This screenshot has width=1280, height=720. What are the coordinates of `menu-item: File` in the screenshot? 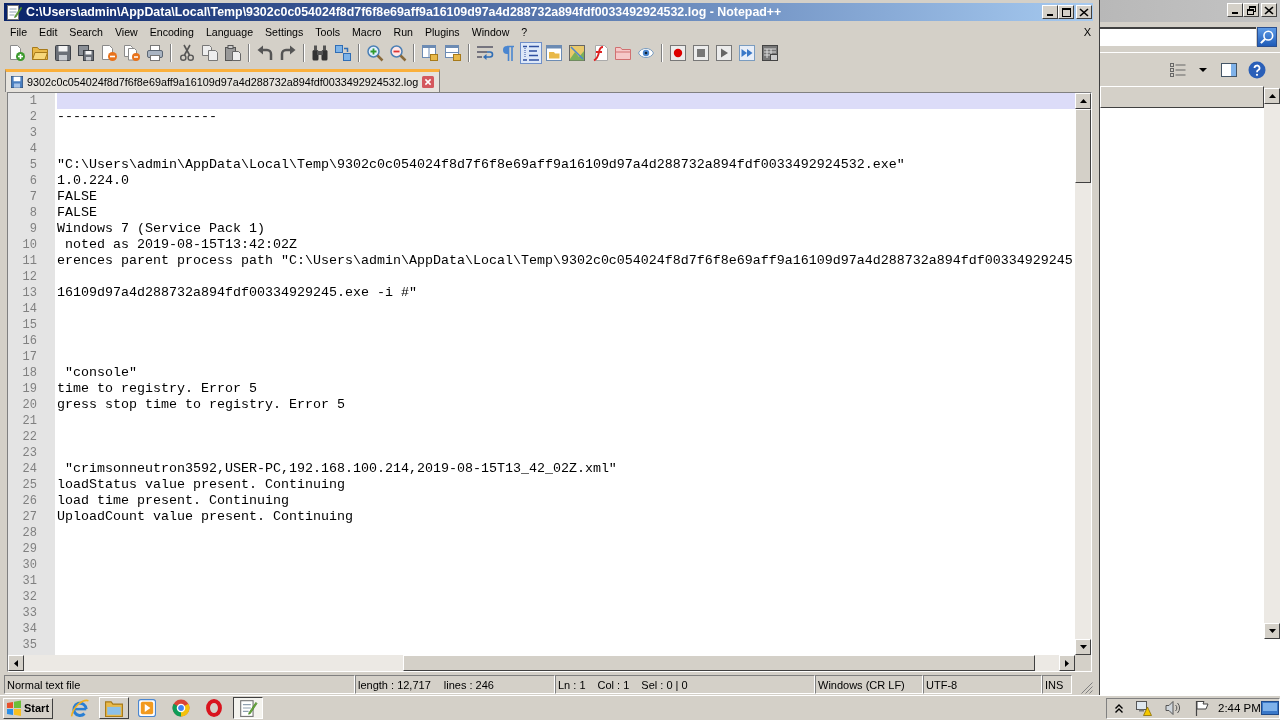 It's located at (19, 31).